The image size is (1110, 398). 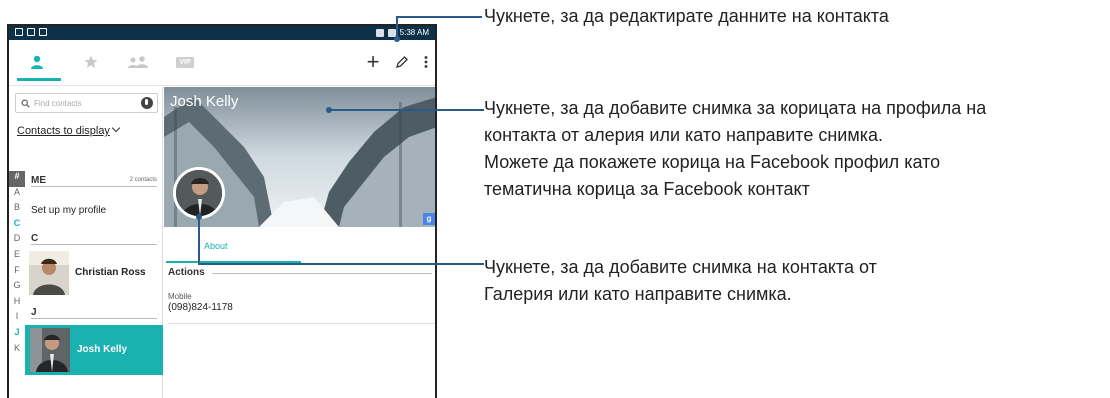 What do you see at coordinates (200, 307) in the screenshot?
I see `phone-number: (098)824-1178` at bounding box center [200, 307].